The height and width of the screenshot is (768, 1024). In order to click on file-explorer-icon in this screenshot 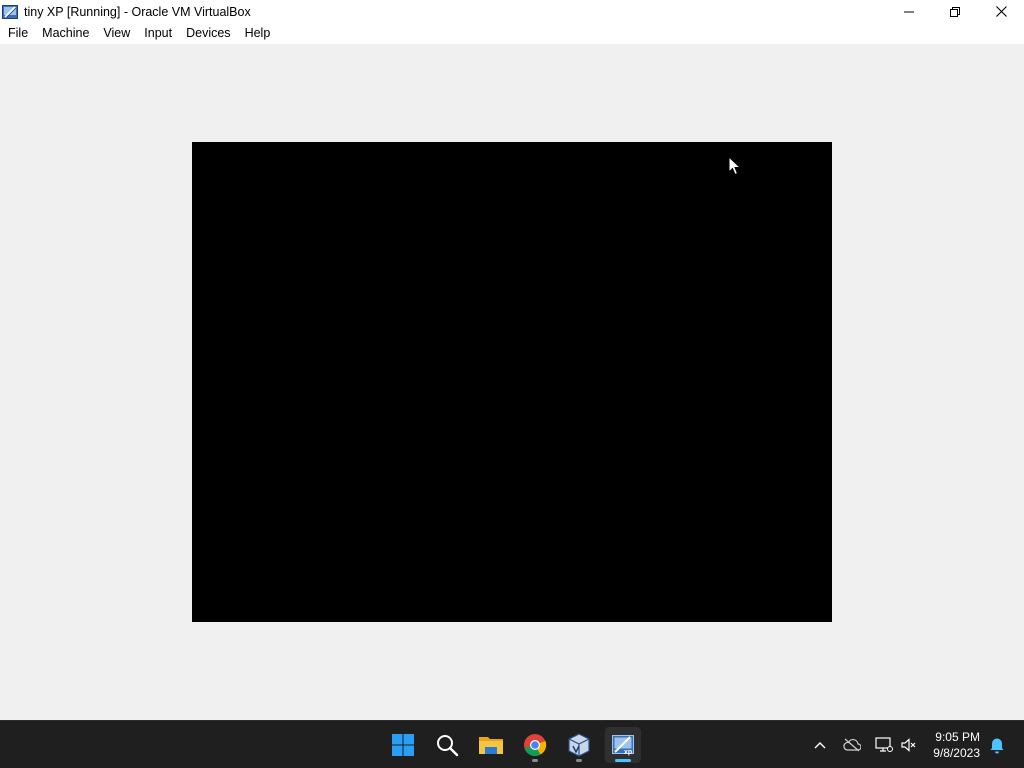, I will do `click(491, 745)`.